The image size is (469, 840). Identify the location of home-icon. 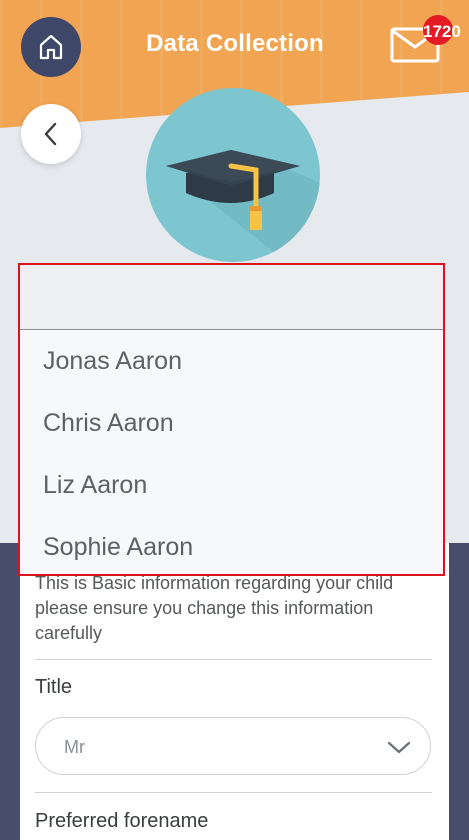
(51, 47).